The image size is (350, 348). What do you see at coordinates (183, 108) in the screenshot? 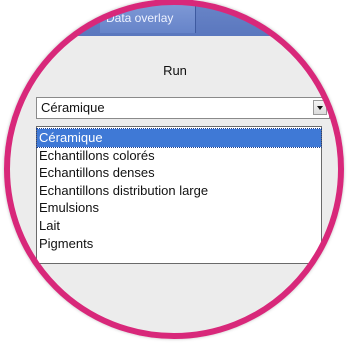
I see `preset-combobox: Céramique` at bounding box center [183, 108].